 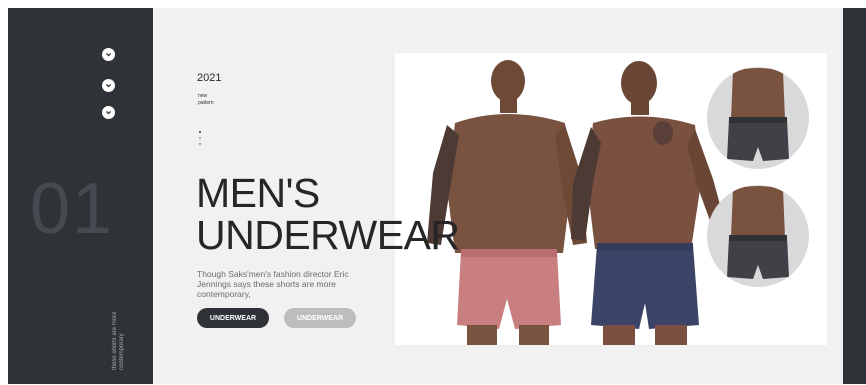 I want to click on underwear-secondary-button: UNDERWEAR, so click(x=320, y=318).